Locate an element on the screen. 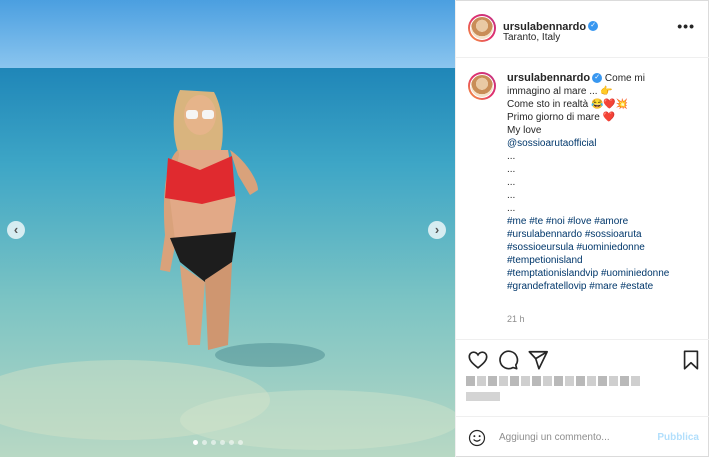 Image resolution: width=709 pixels, height=458 pixels. laugh-heart-boom-emoji-icon: 😂❤️💥 is located at coordinates (609, 104).